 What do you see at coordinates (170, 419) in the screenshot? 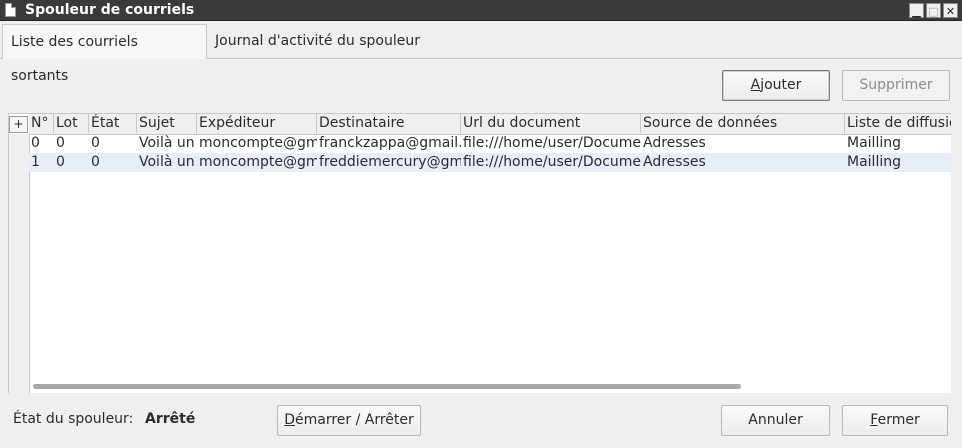
I see `spooler-status-value: Arrêté` at bounding box center [170, 419].